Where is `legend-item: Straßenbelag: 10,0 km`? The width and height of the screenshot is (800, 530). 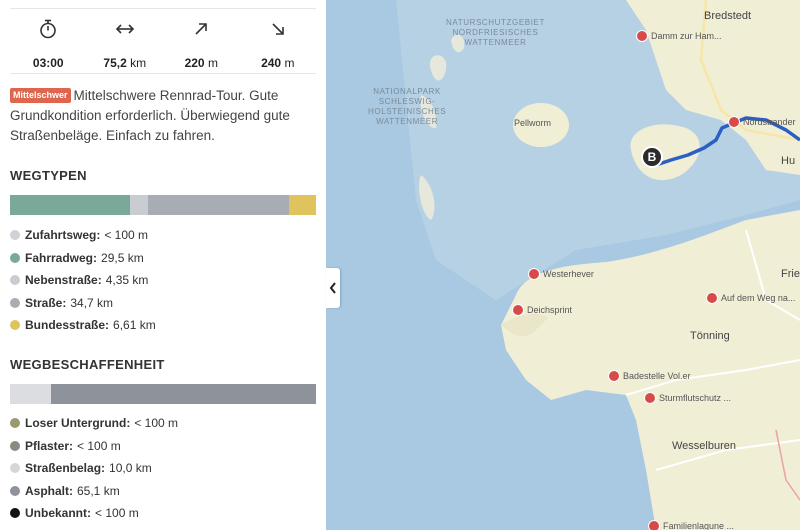
legend-item: Straßenbelag: 10,0 km is located at coordinates (163, 468).